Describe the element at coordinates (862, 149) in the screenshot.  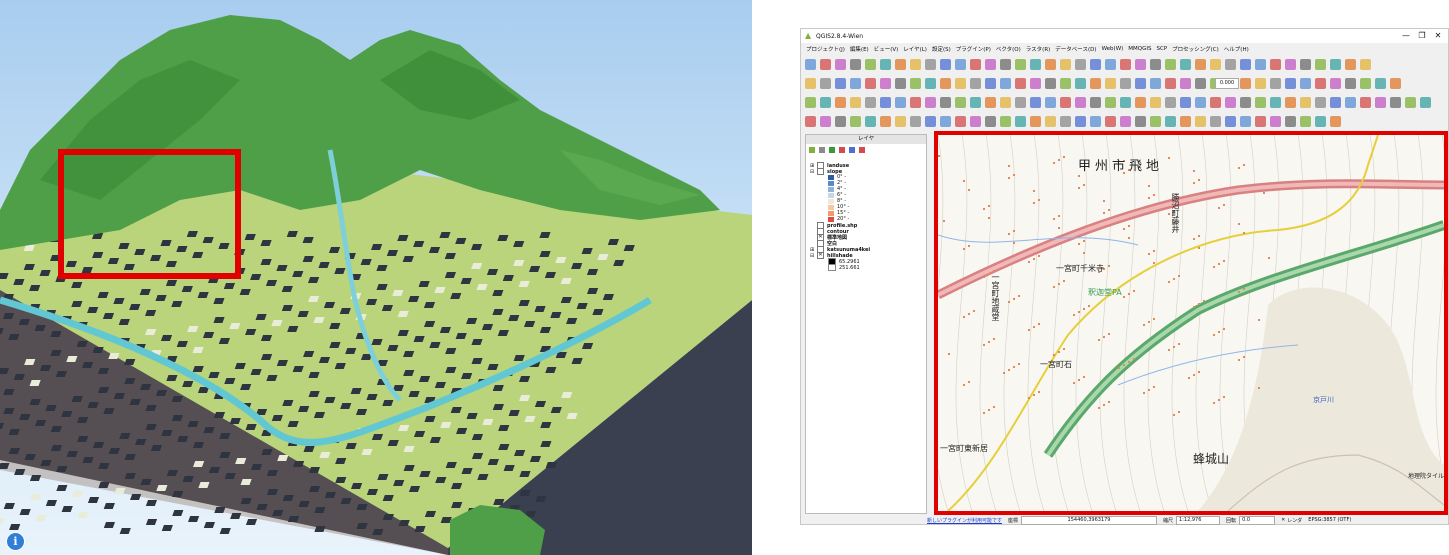
I see `remove-layer-icon` at that location.